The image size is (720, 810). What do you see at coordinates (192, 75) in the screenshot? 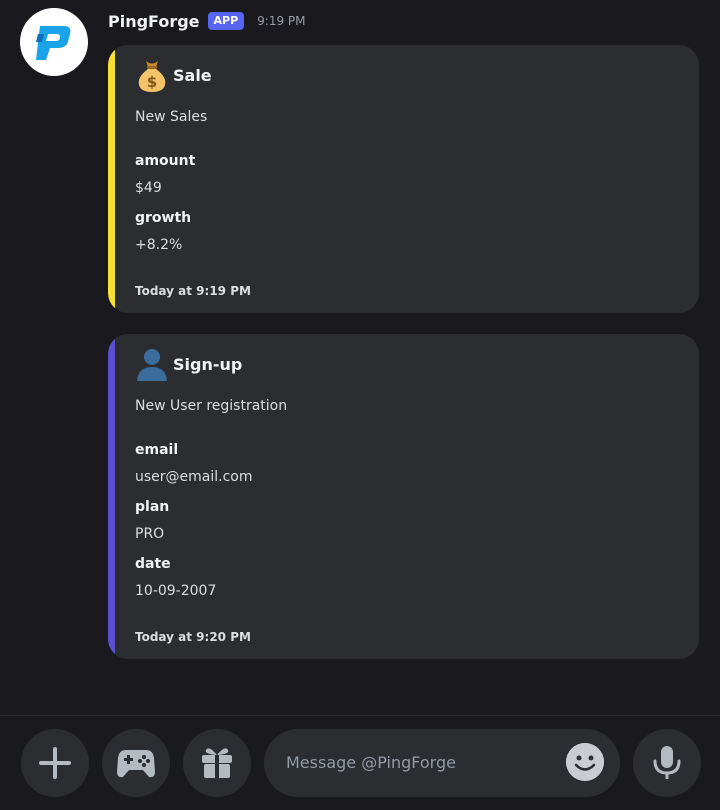
I see `embed-title: Sale` at bounding box center [192, 75].